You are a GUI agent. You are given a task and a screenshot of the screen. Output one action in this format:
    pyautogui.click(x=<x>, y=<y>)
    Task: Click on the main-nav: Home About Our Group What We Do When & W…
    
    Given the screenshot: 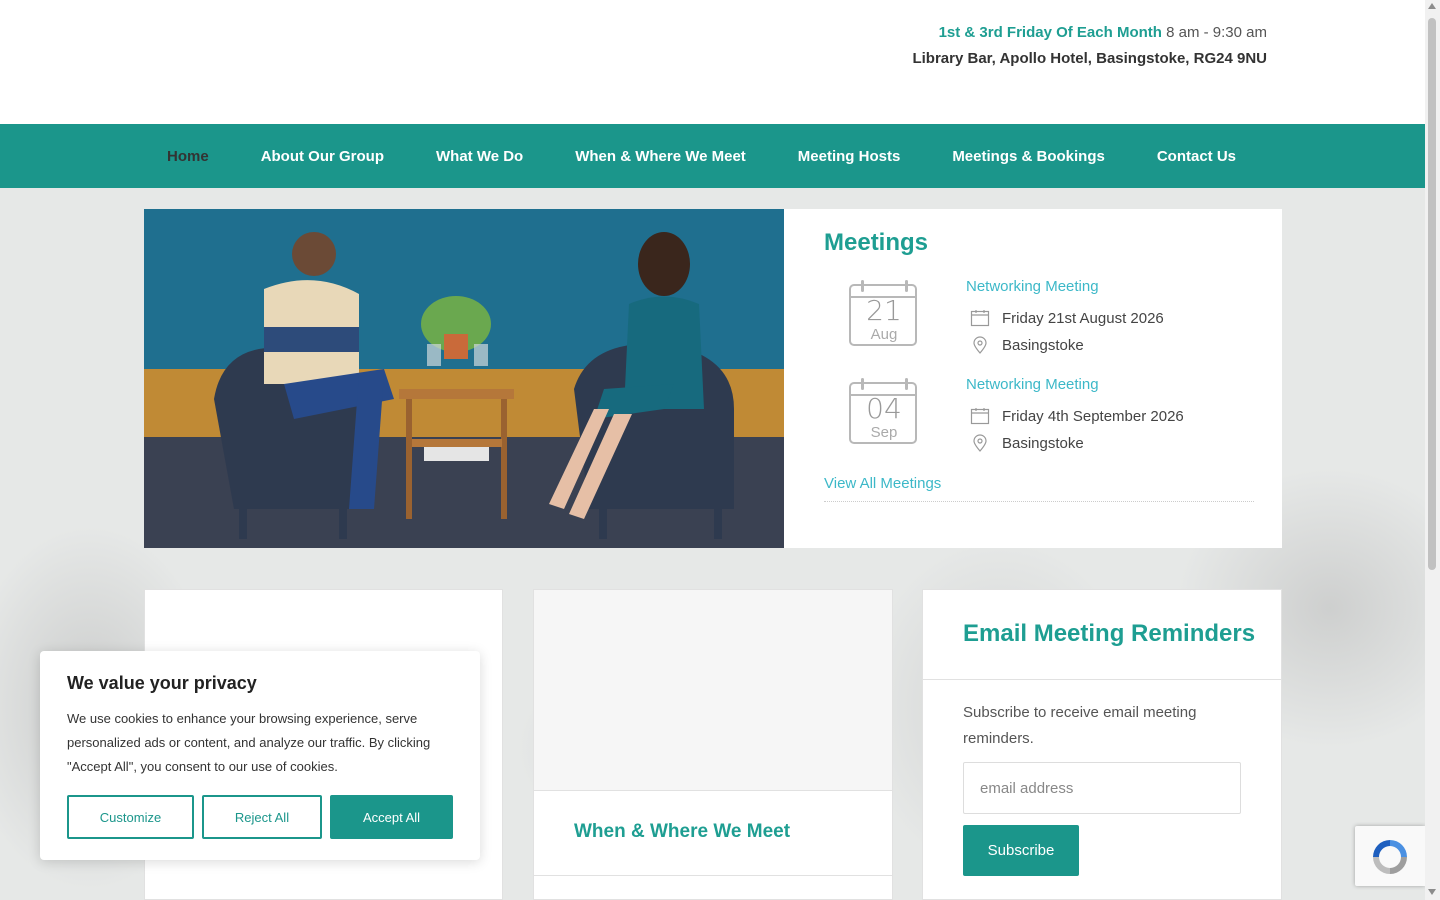 What is the action you would take?
    pyautogui.click(x=712, y=156)
    